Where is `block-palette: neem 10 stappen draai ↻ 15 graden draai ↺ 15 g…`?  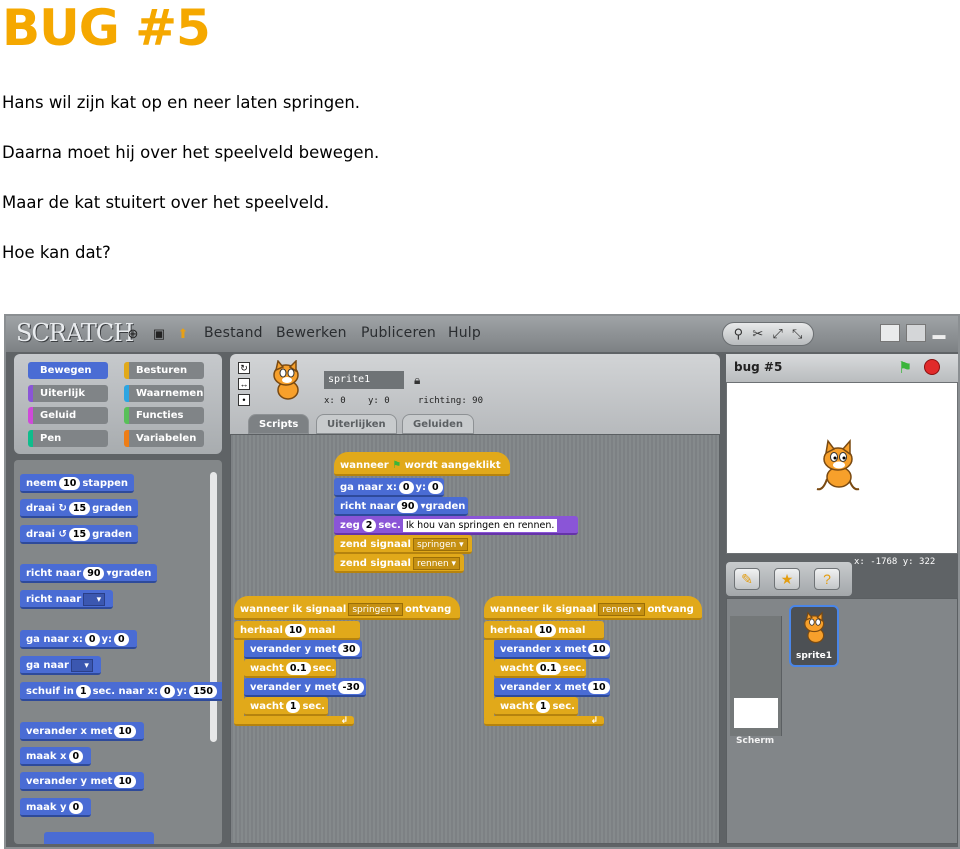 block-palette: neem 10 stappen draai ↻ 15 graden draai ↺ 15 g… is located at coordinates (118, 652).